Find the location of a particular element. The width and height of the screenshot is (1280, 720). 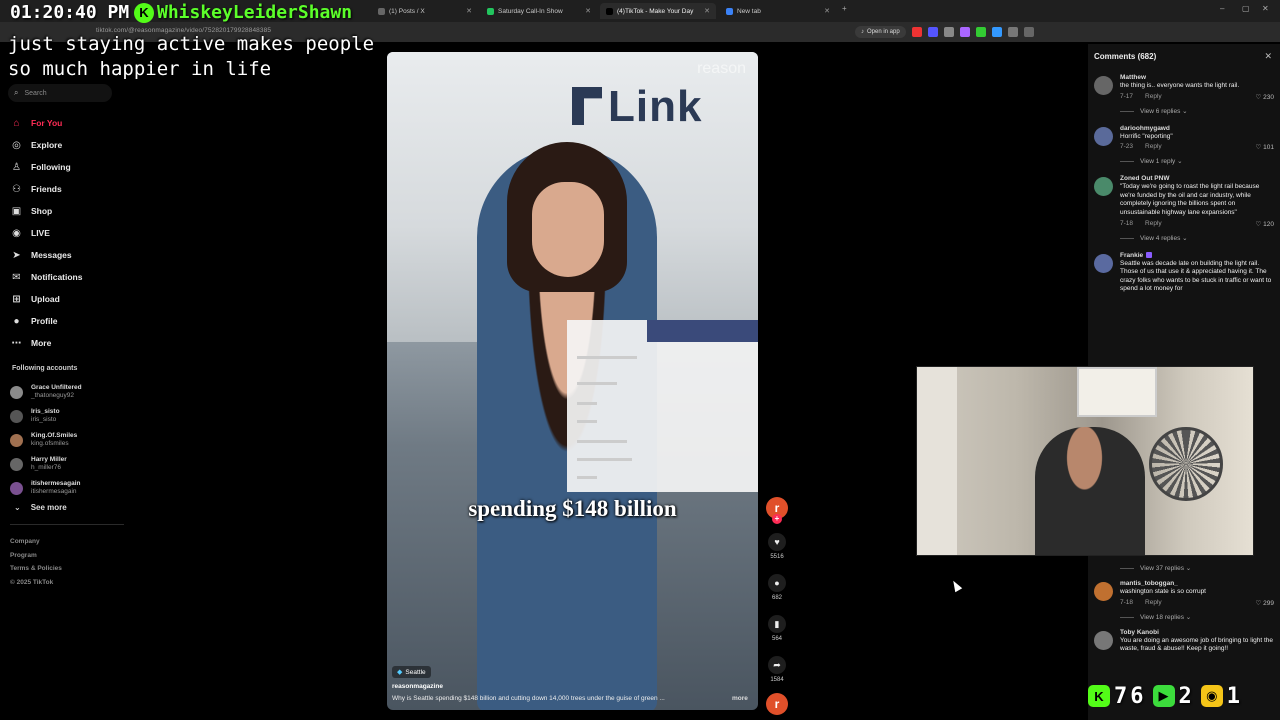

footer-link: Terms & Policies is located at coordinates (36, 569).